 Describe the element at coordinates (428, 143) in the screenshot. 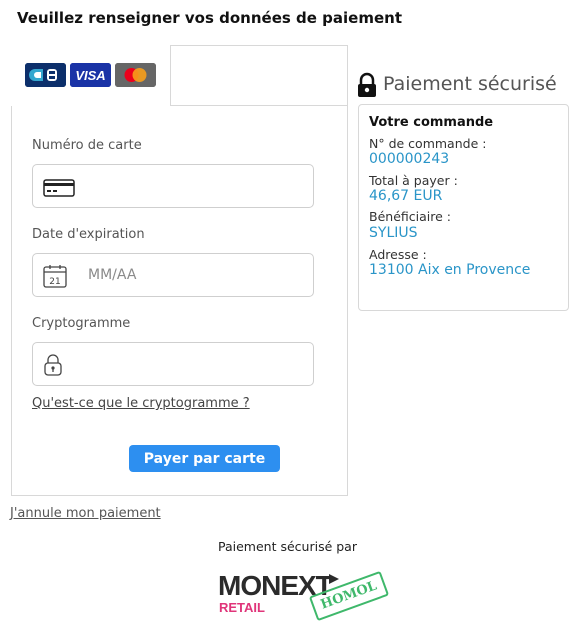

I see `order-number-label: N° de commande :` at that location.